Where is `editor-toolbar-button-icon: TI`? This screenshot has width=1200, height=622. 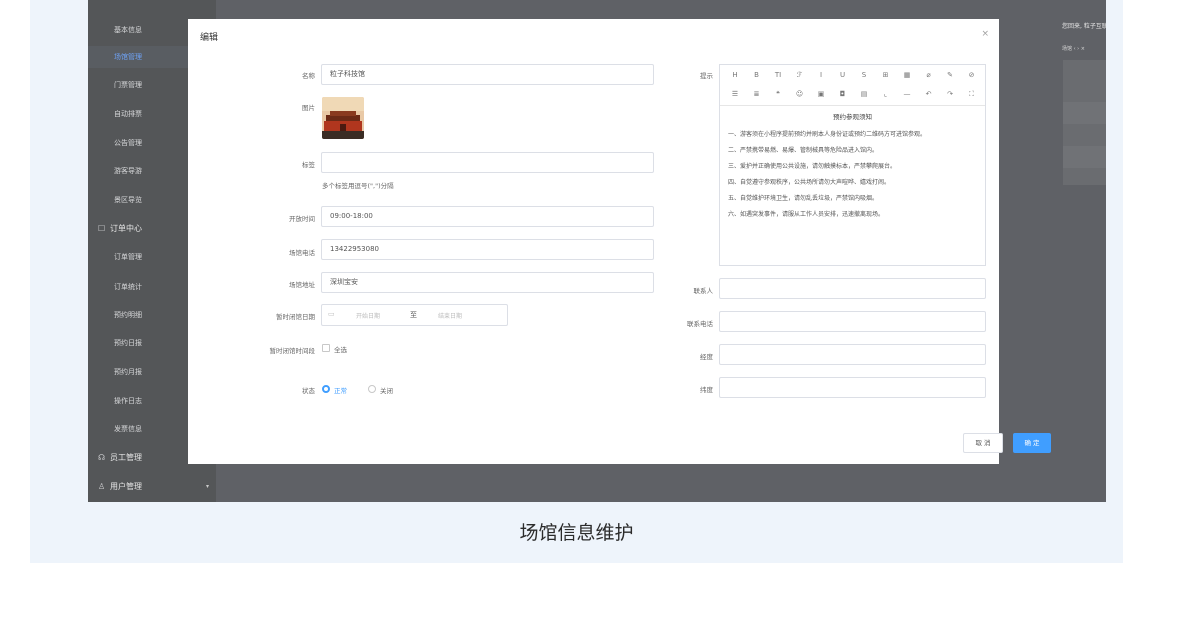 editor-toolbar-button-icon: TI is located at coordinates (778, 75).